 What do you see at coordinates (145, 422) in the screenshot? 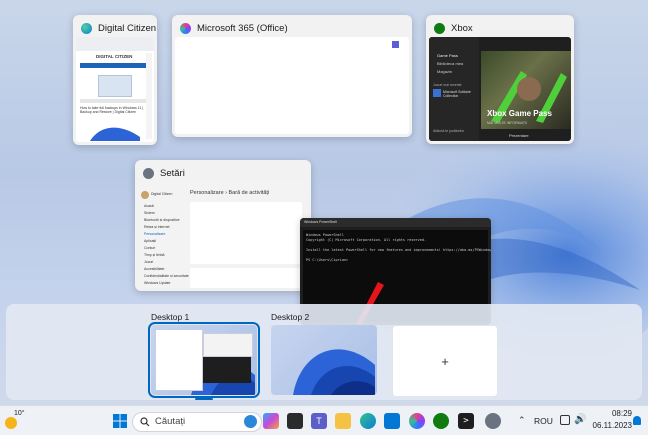
I see `search-icon` at bounding box center [145, 422].